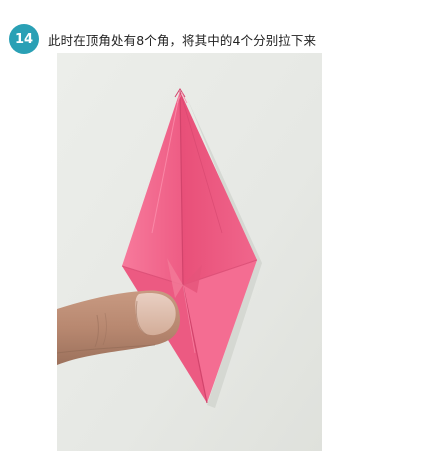 The width and height of the screenshot is (448, 468). What do you see at coordinates (24, 39) in the screenshot?
I see `step-number-badge: 14` at bounding box center [24, 39].